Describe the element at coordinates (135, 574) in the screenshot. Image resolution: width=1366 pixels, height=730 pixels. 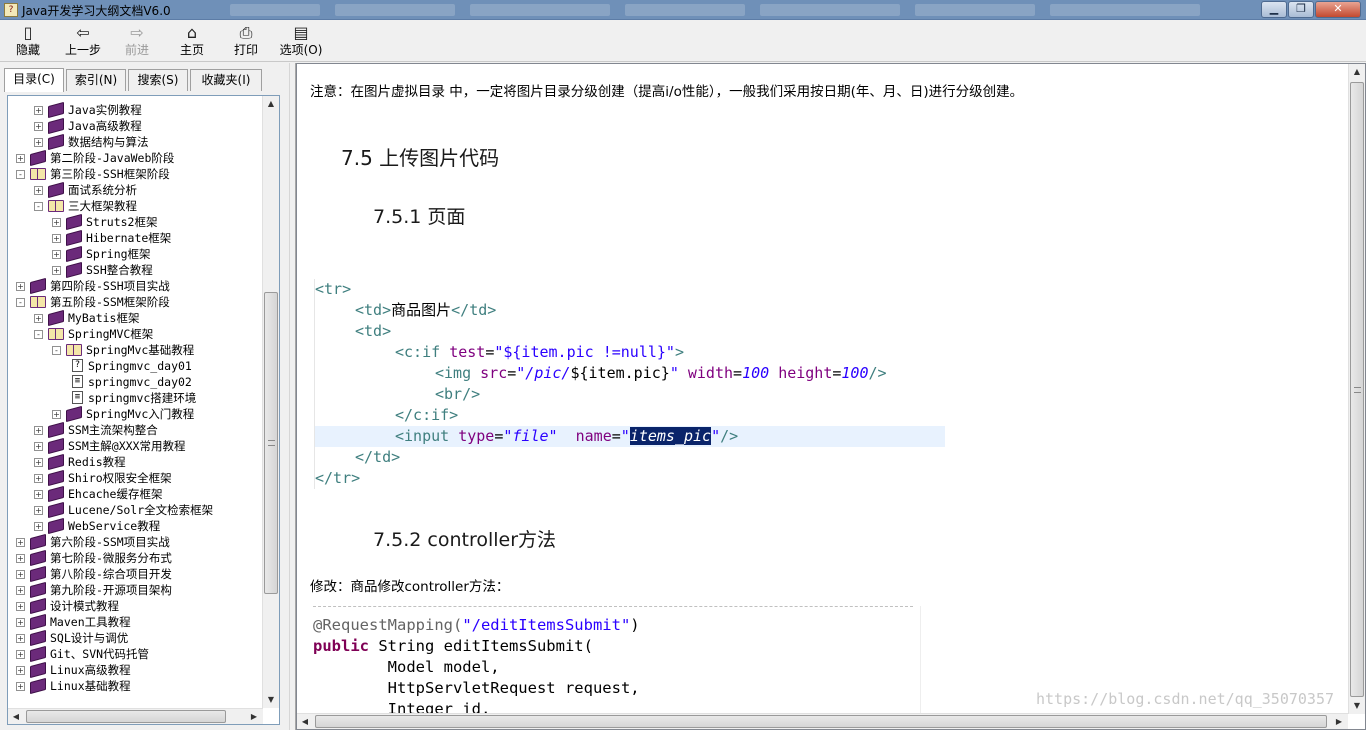
I see `tree-item: + 第八阶段-综合项目开发` at that location.